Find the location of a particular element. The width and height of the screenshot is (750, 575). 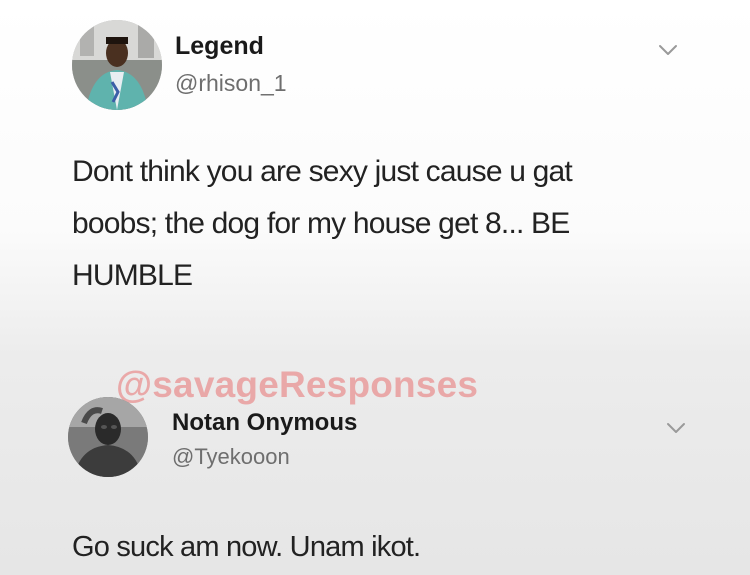

author-display-name: Notan Onymous is located at coordinates (264, 423).